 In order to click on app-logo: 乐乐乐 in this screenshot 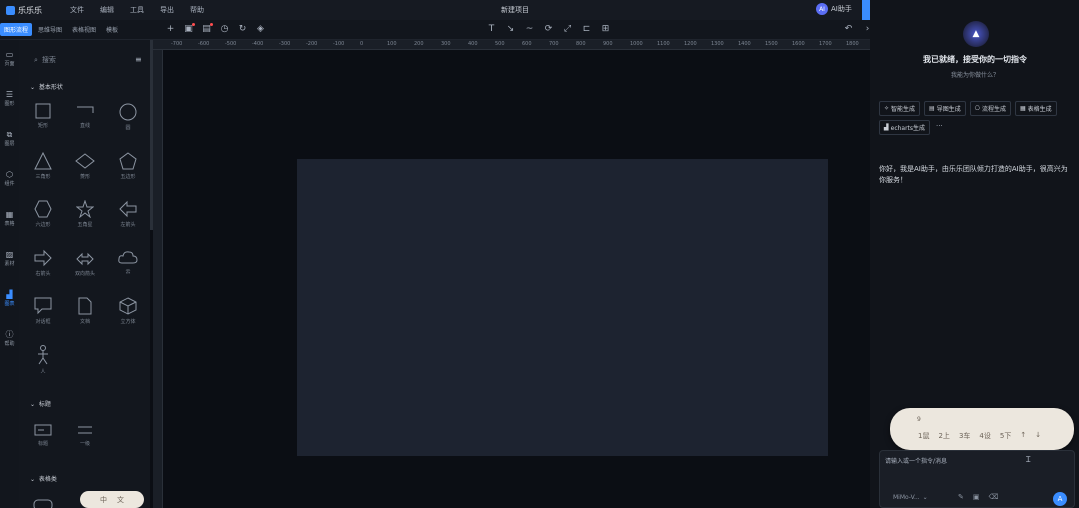, I will do `click(30, 10)`.